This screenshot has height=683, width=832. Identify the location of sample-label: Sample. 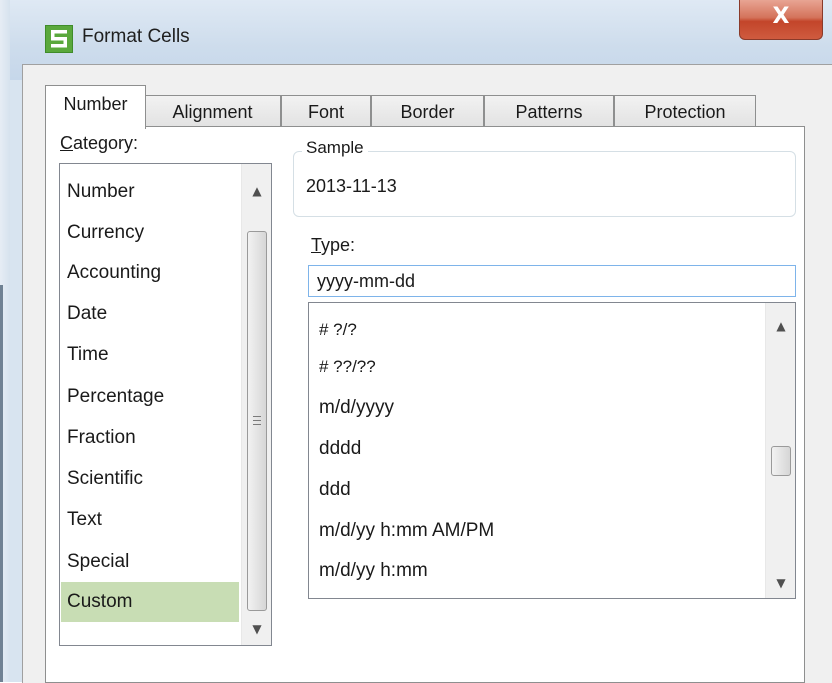
(335, 148).